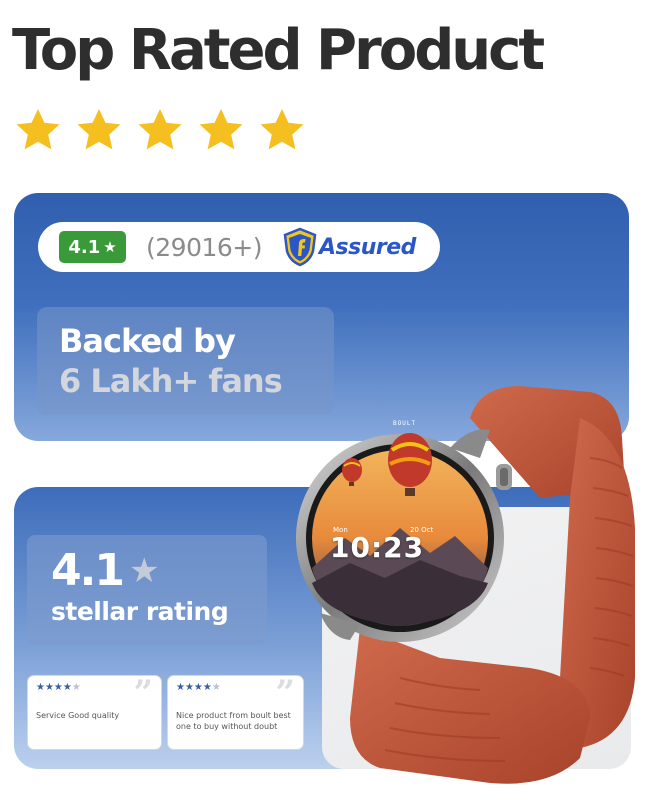  Describe the element at coordinates (367, 247) in the screenshot. I see `assured-label: Assured` at that location.